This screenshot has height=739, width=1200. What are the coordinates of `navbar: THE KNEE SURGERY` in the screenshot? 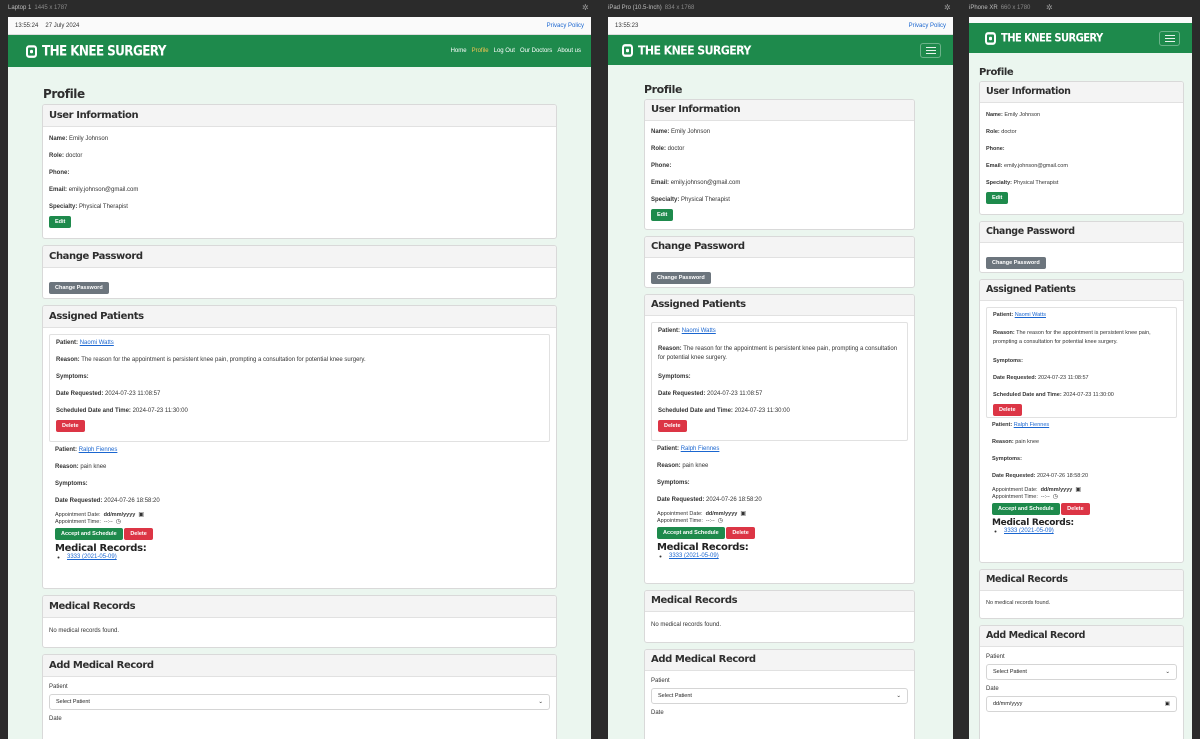 It's located at (1080, 38).